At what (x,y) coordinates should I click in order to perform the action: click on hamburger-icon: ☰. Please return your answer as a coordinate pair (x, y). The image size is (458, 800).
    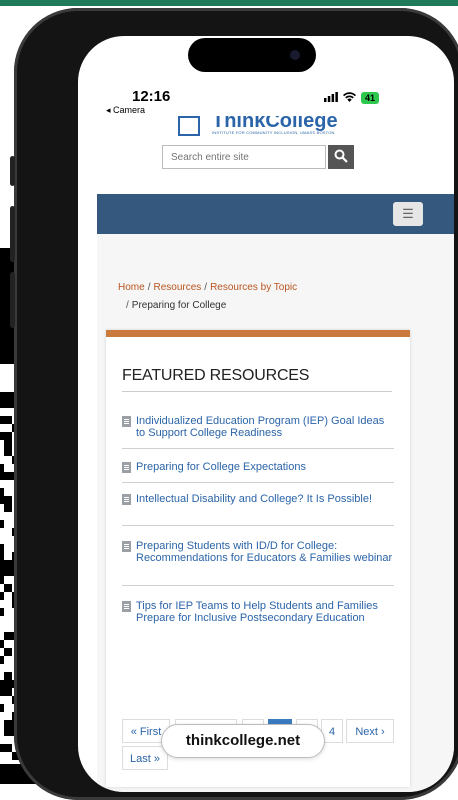
    Looking at the image, I should click on (408, 213).